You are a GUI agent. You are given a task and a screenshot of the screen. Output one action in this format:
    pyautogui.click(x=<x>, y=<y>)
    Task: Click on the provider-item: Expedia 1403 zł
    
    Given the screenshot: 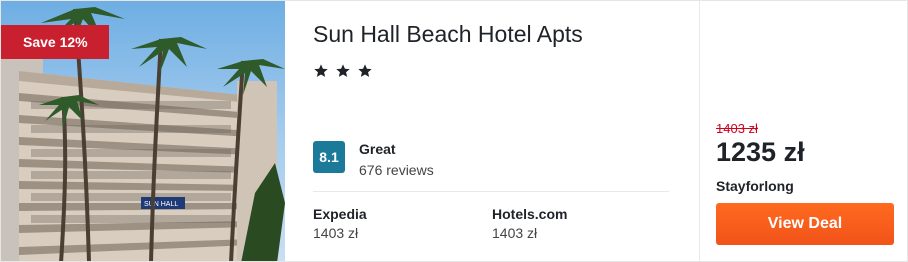 What is the action you would take?
    pyautogui.click(x=402, y=223)
    